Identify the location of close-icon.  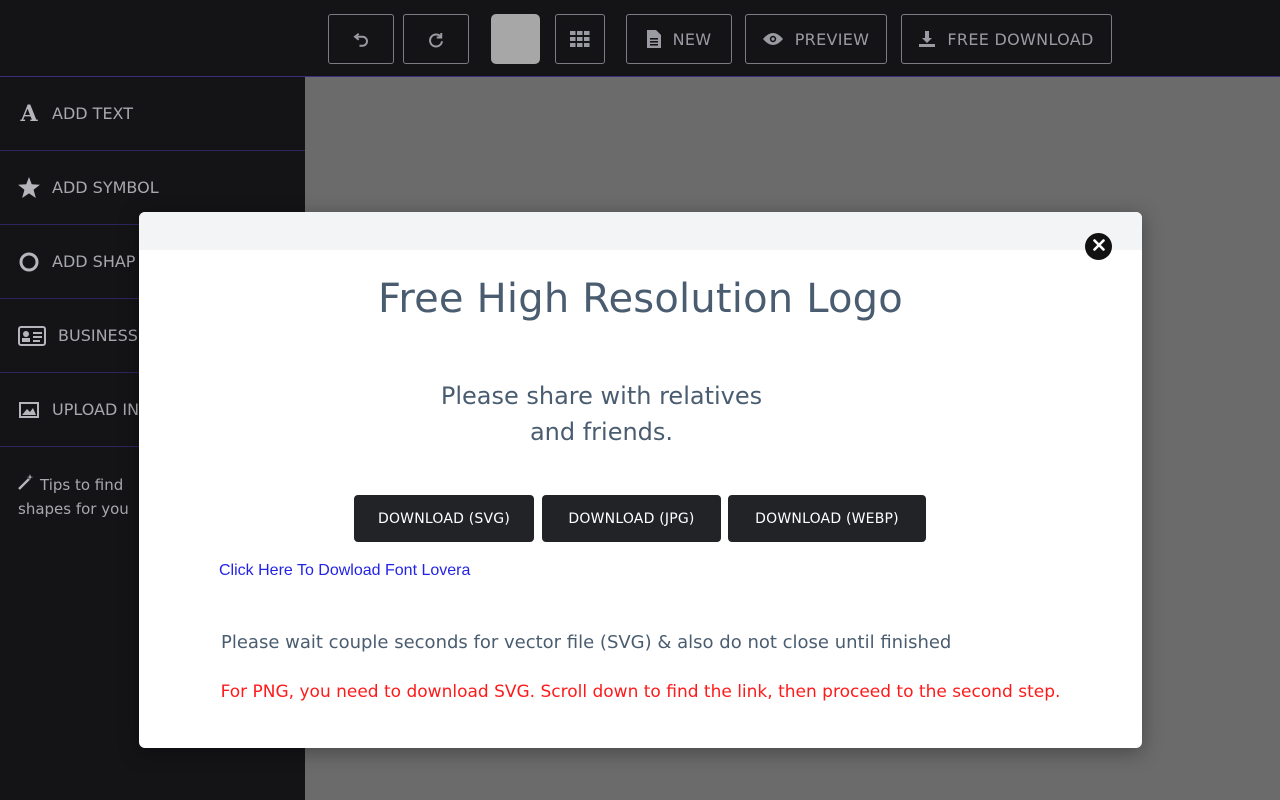
(1098, 247).